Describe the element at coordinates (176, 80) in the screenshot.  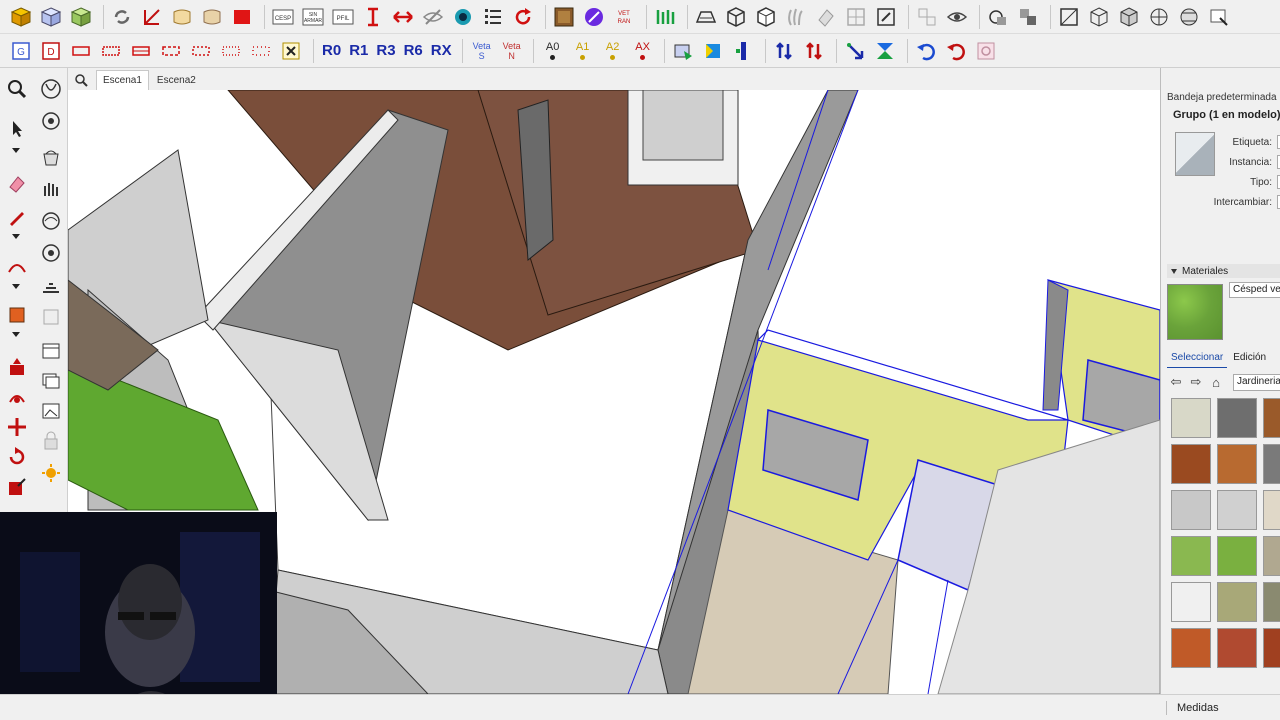
I see `scene-tab-2: Escena2` at that location.